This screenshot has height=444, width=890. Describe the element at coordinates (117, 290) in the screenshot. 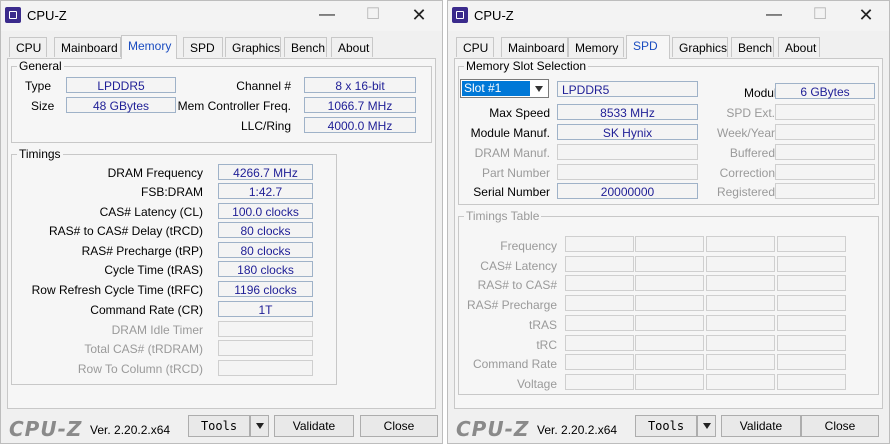

I see `timing-label: Row Refresh Cycle Time (tRFC)` at that location.